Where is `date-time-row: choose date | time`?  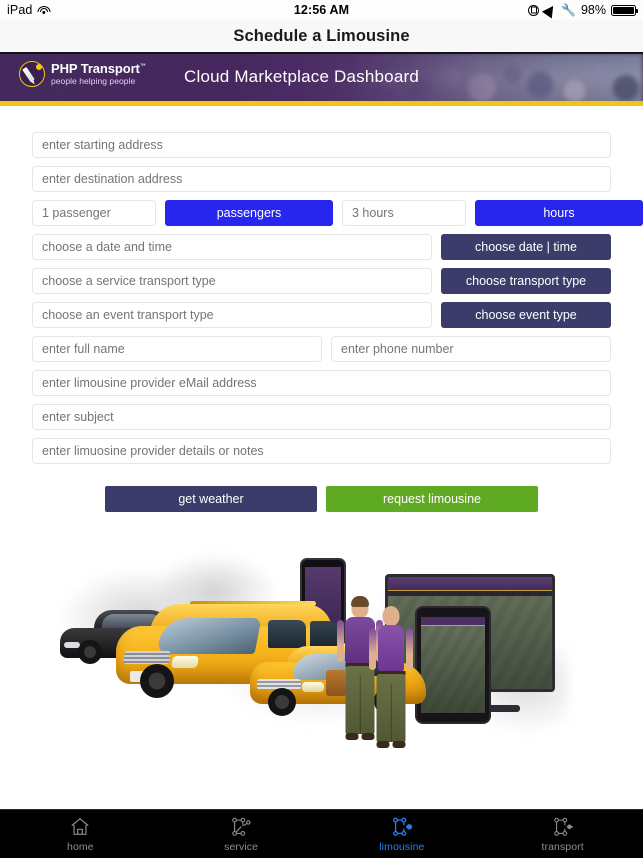 date-time-row: choose date | time is located at coordinates (321, 247).